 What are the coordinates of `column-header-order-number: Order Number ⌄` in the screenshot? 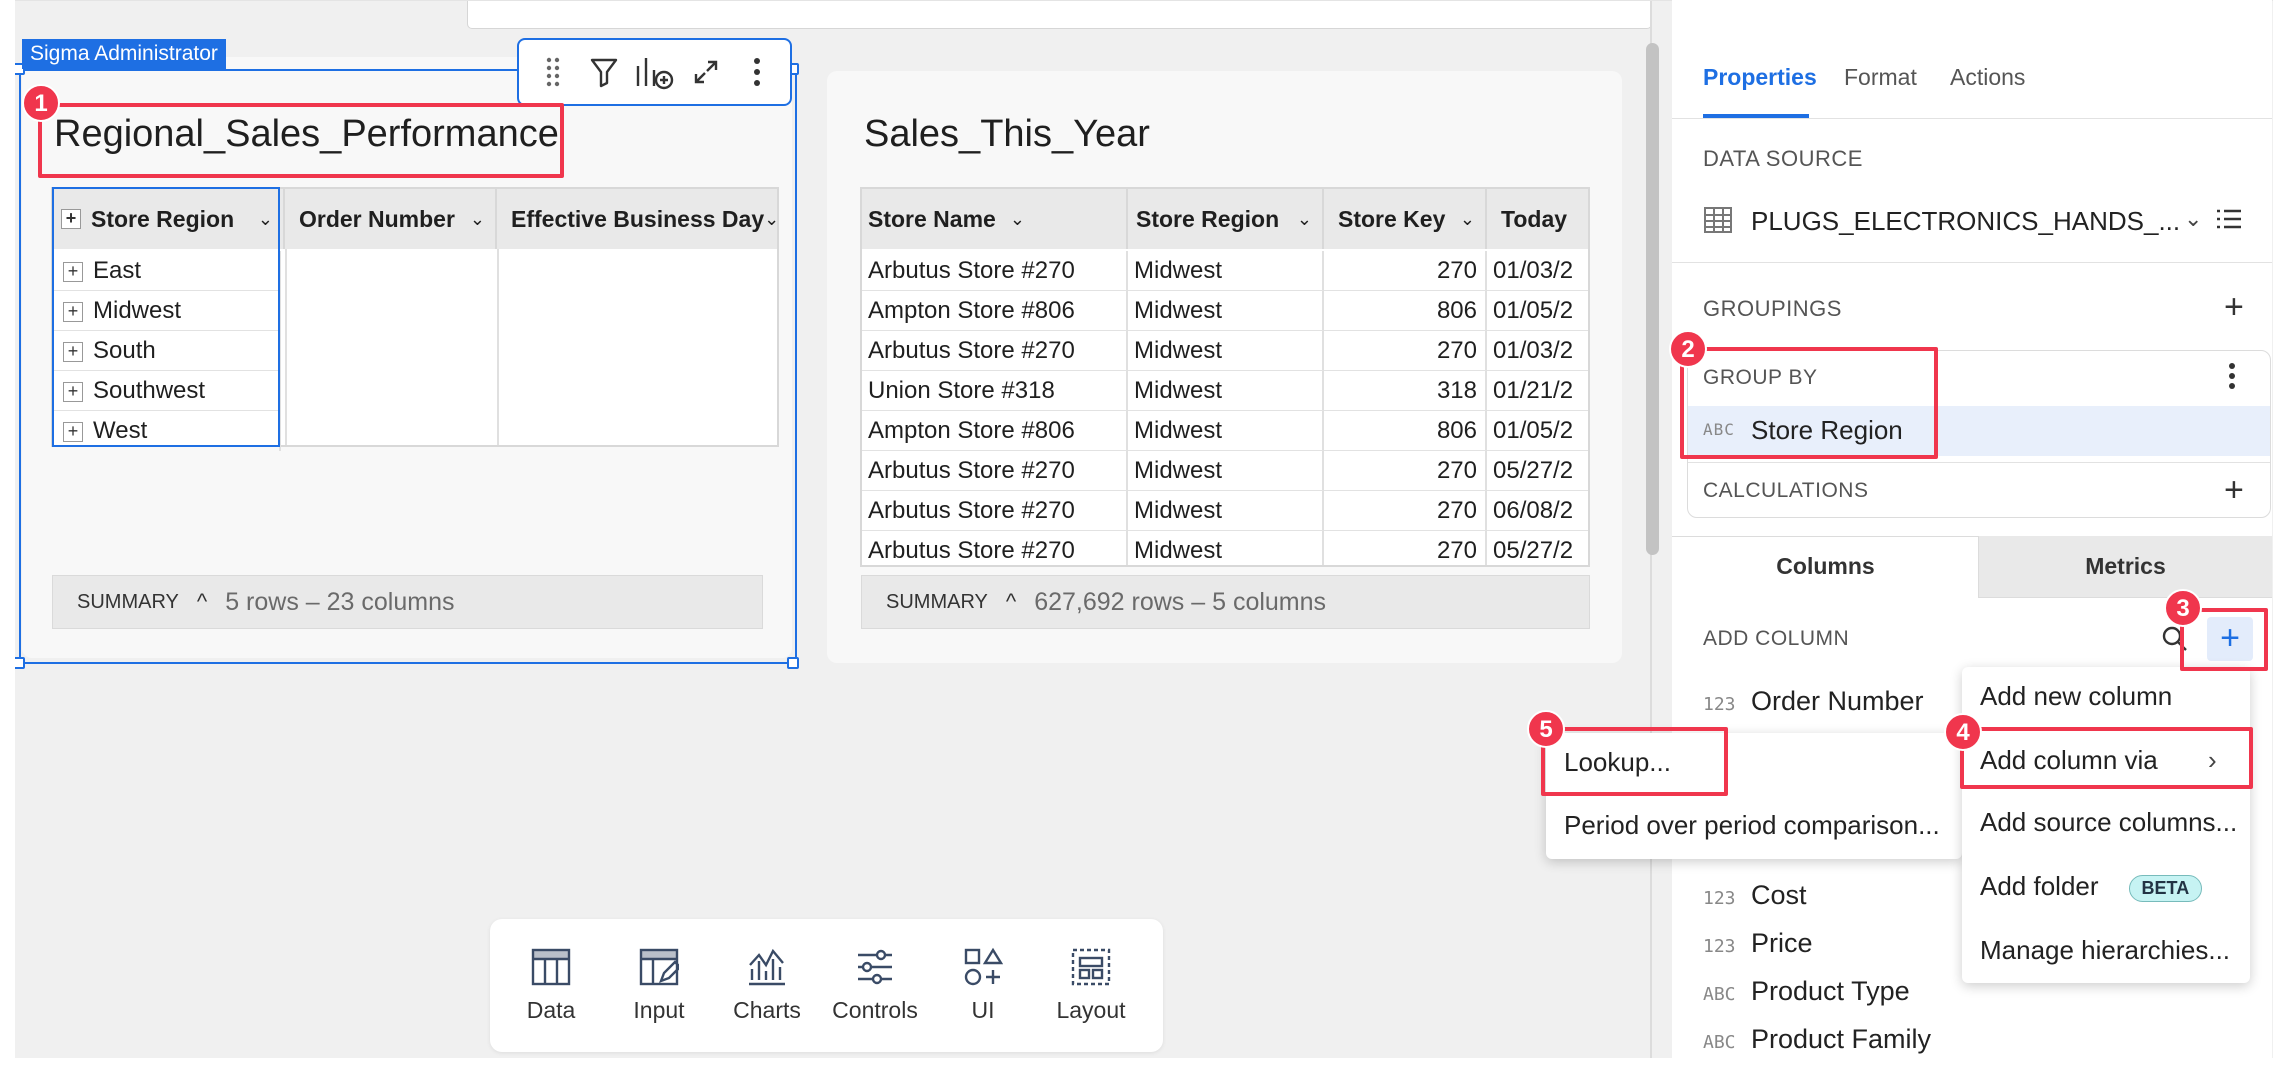 It's located at (391, 219).